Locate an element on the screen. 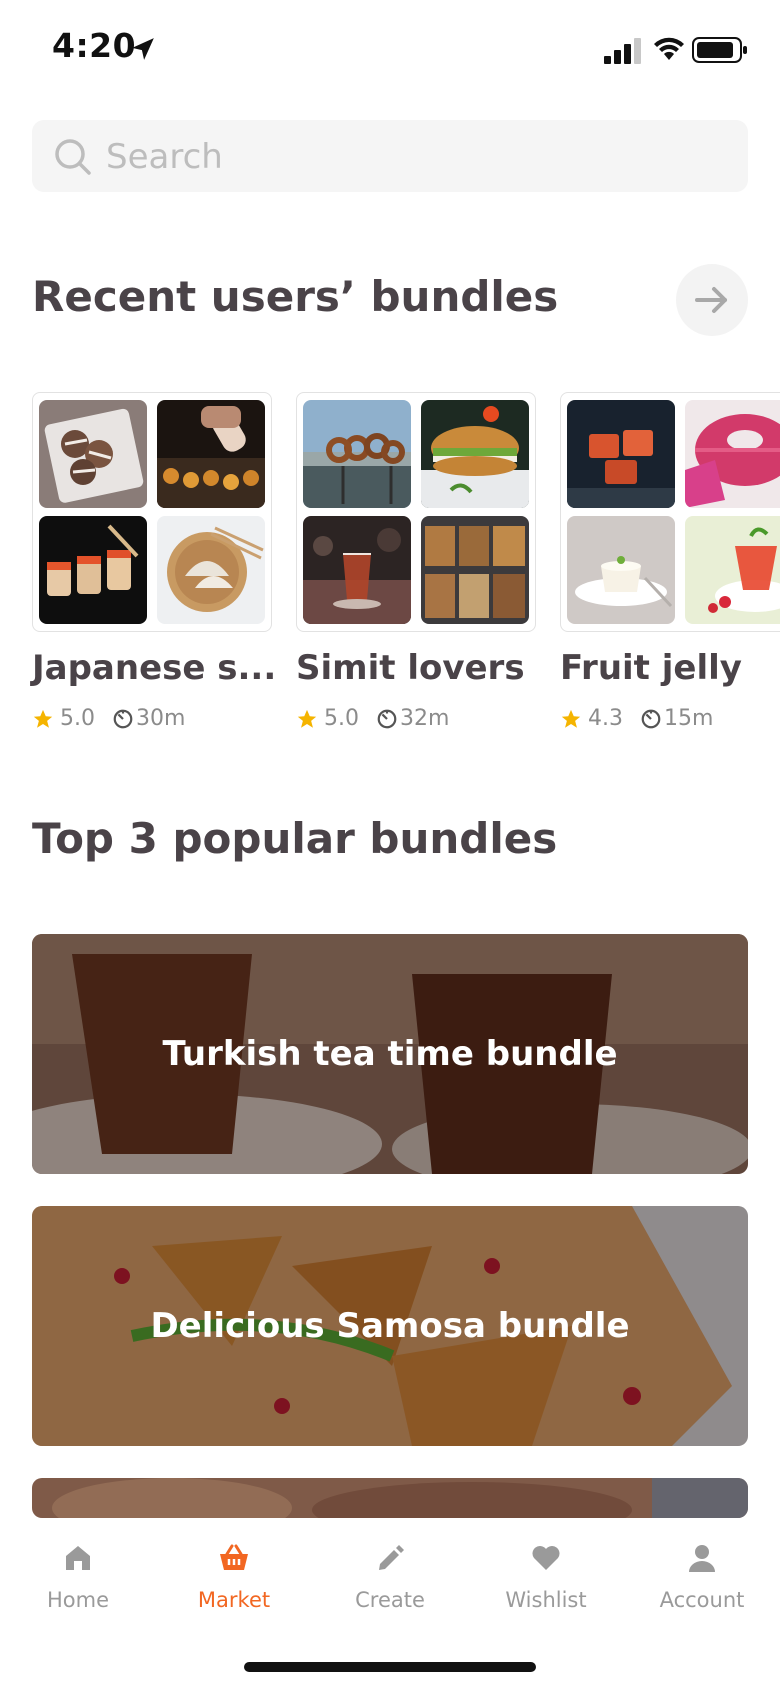 The height and width of the screenshot is (1688, 780). pencil-icon is located at coordinates (391, 1557).